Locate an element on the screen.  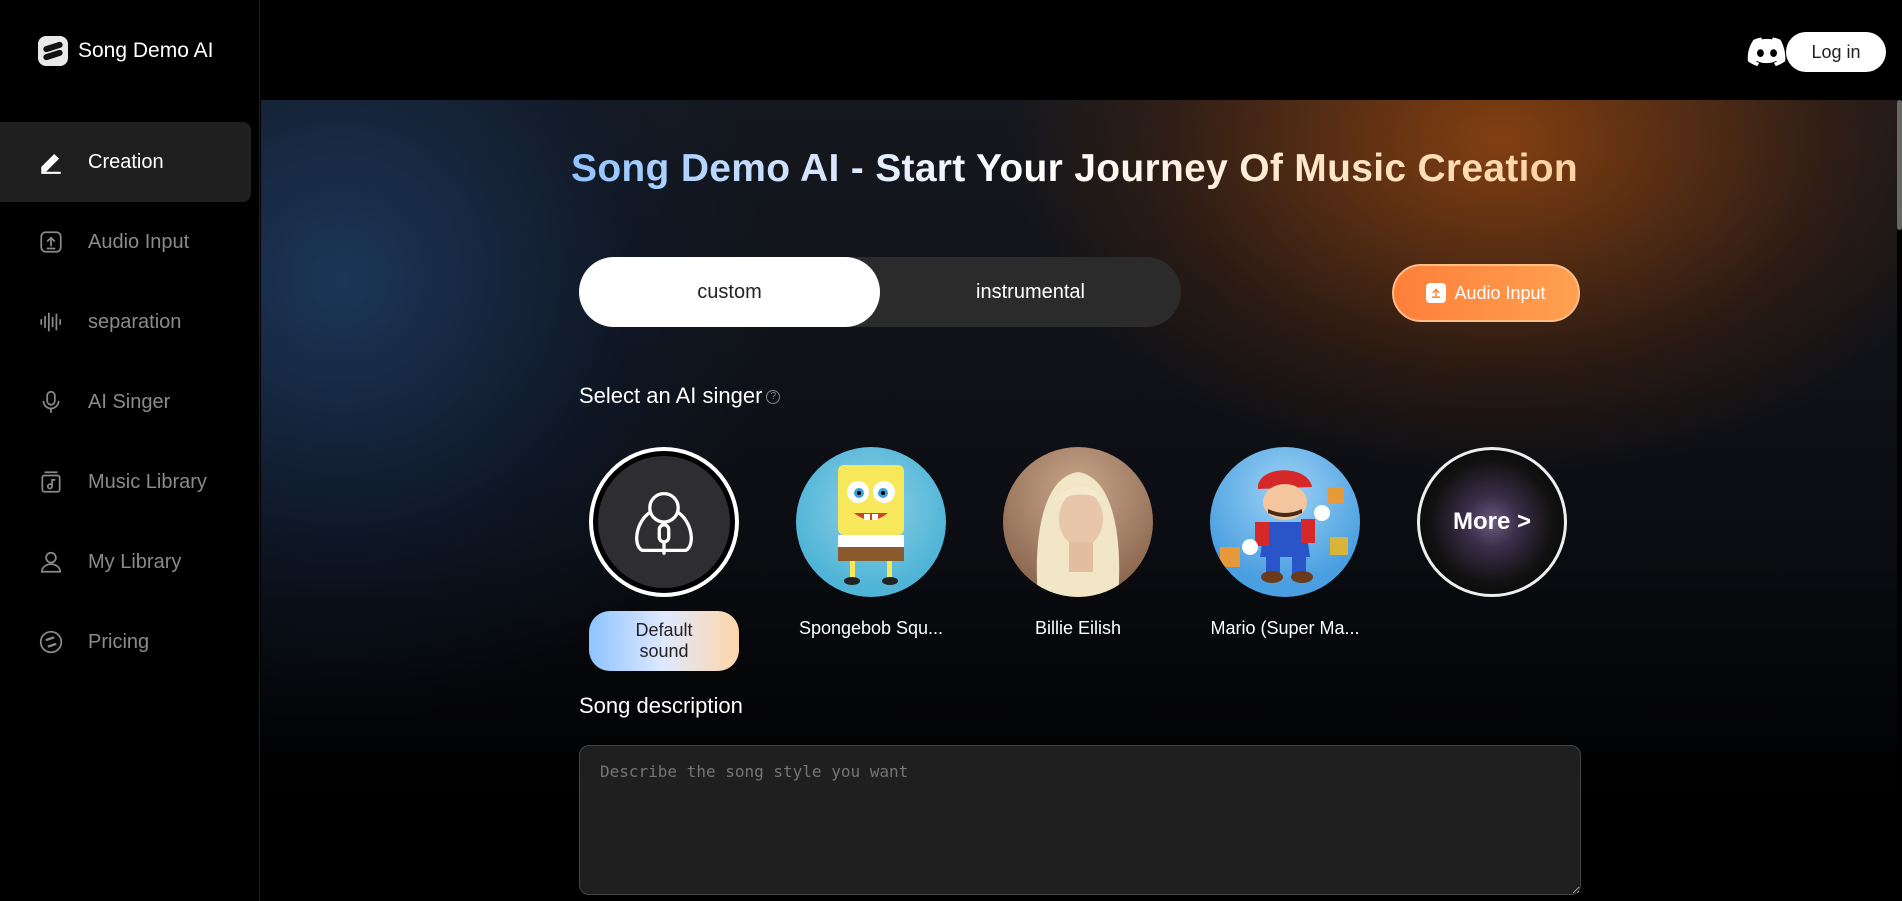
avatar: More > is located at coordinates (1492, 522).